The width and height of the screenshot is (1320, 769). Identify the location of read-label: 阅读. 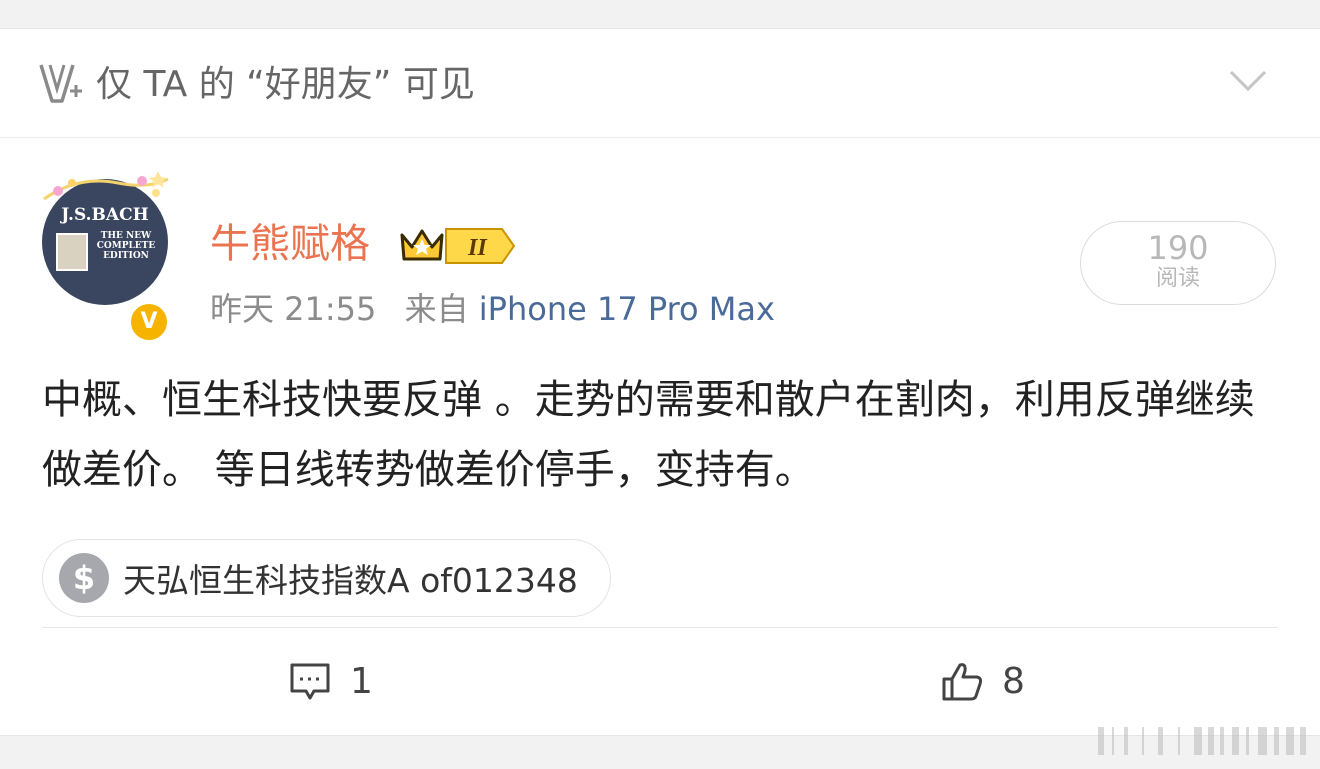
(1177, 278).